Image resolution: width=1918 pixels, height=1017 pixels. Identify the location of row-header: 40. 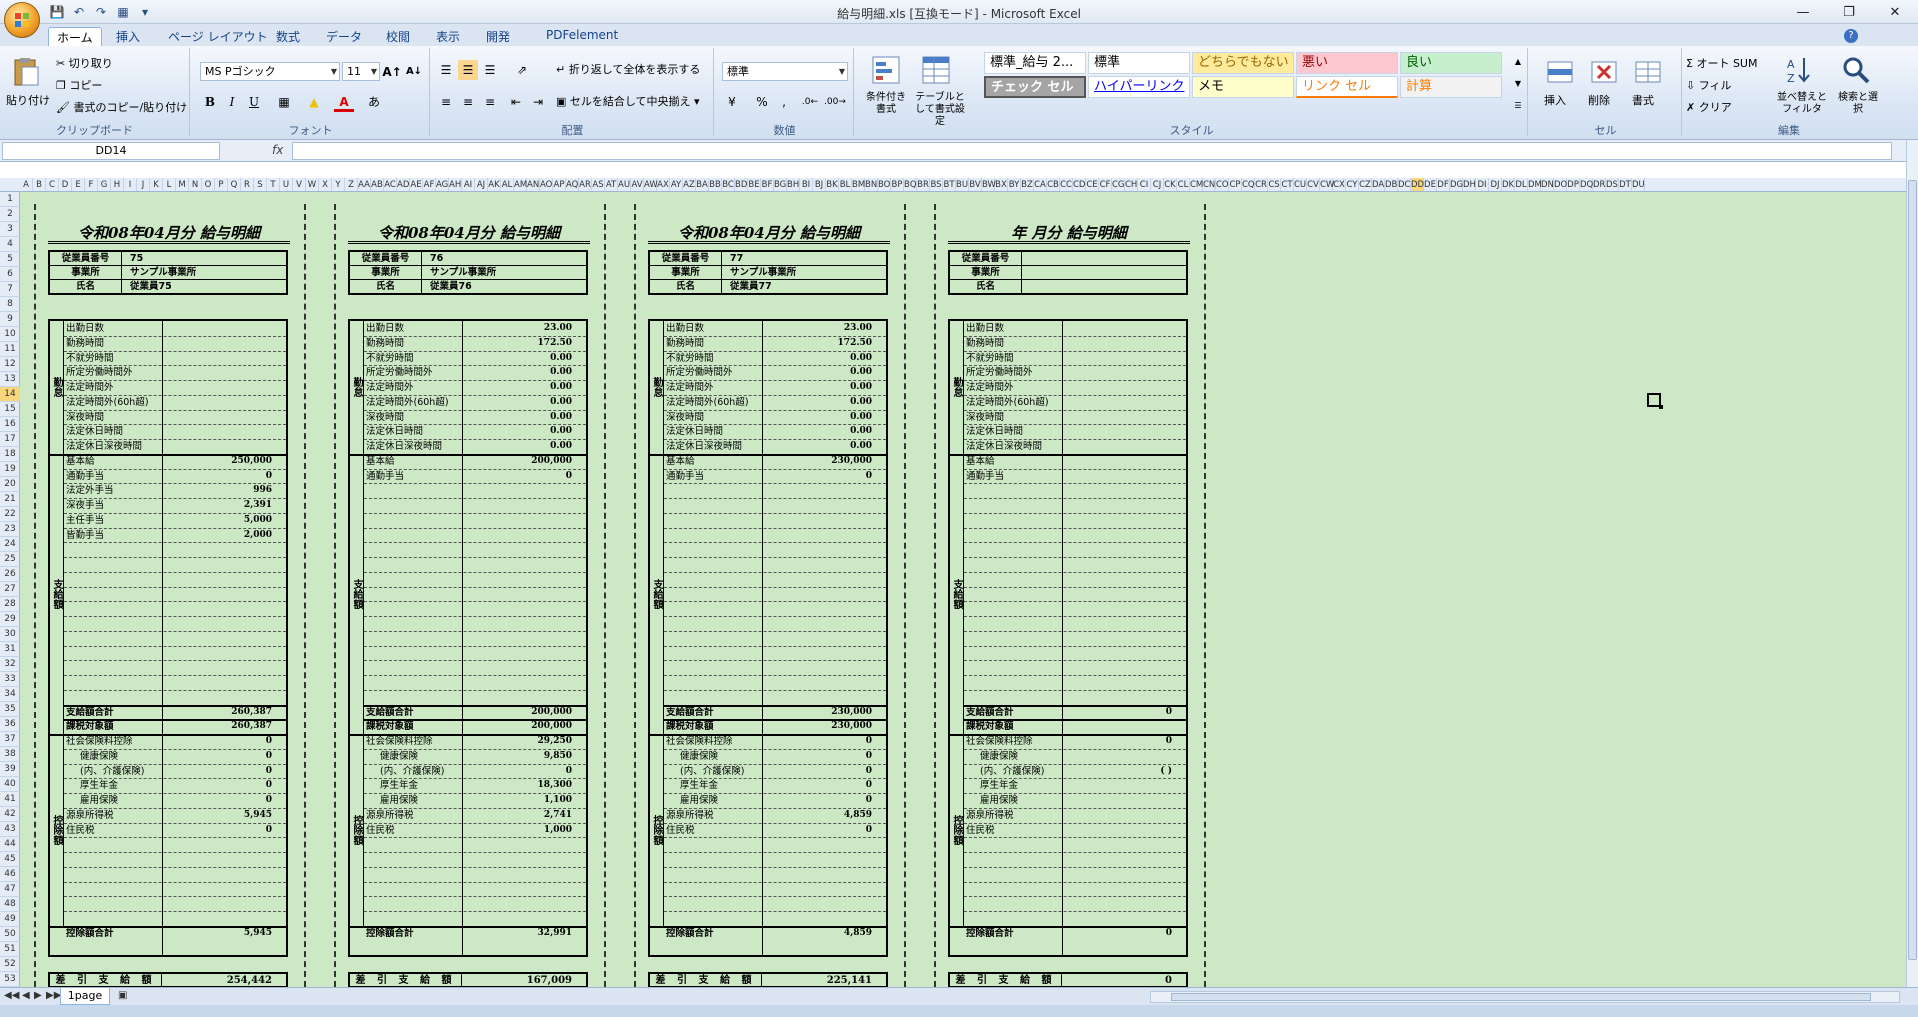
(10, 784).